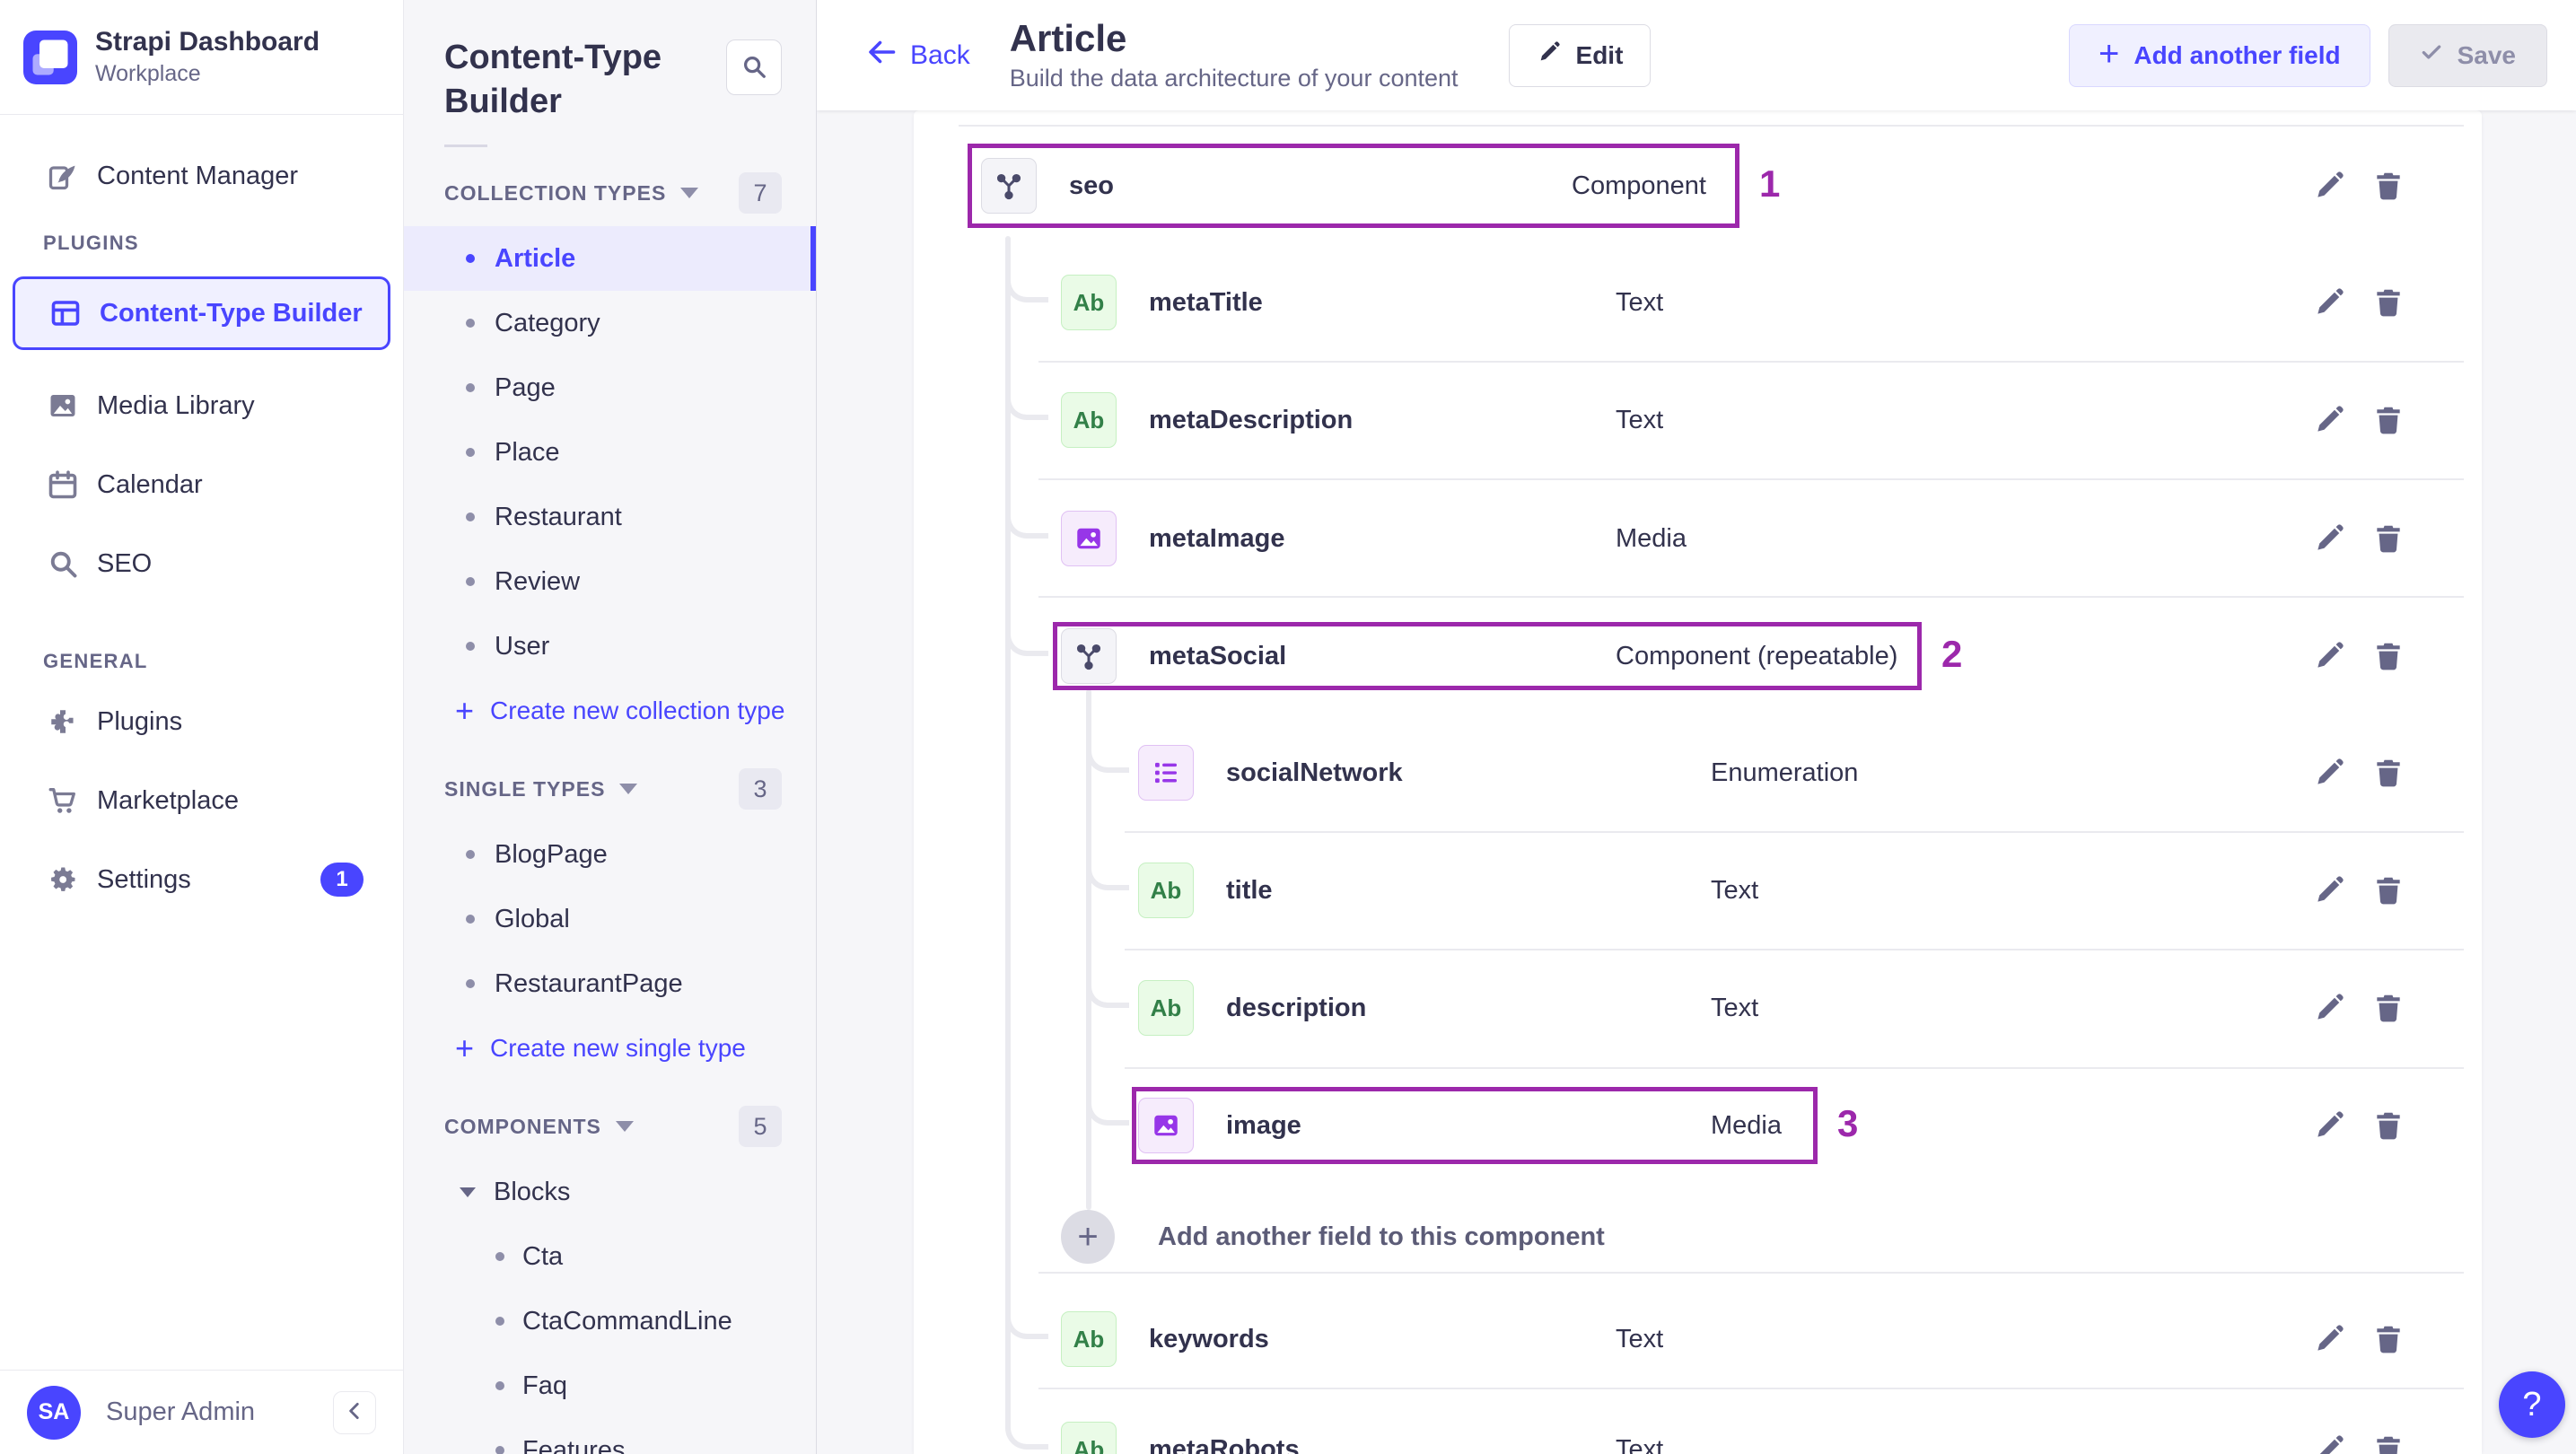  What do you see at coordinates (1952, 654) in the screenshot?
I see `annotation-number-2: 2` at bounding box center [1952, 654].